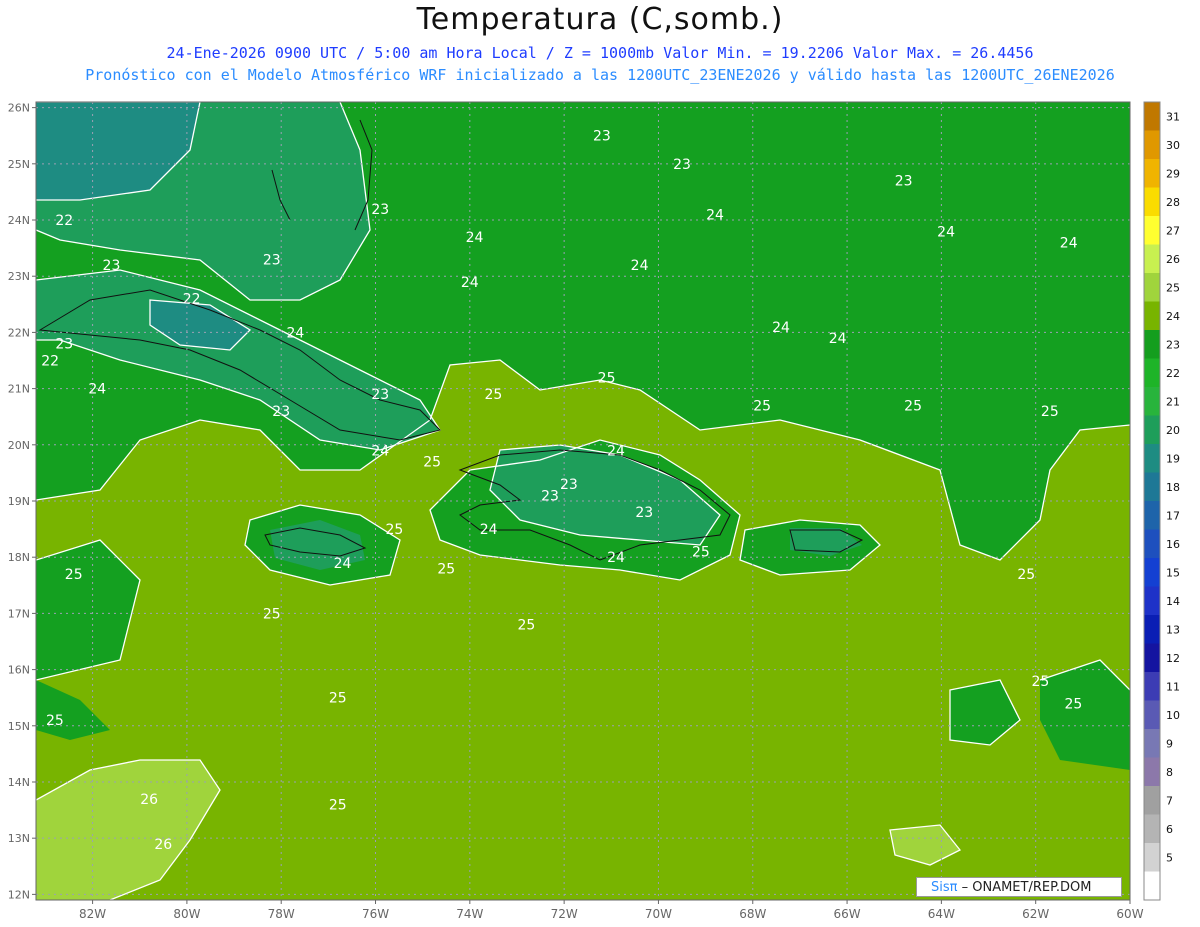  Describe the element at coordinates (469, 914) in the screenshot. I see `lon-tick-label: 74W` at that location.